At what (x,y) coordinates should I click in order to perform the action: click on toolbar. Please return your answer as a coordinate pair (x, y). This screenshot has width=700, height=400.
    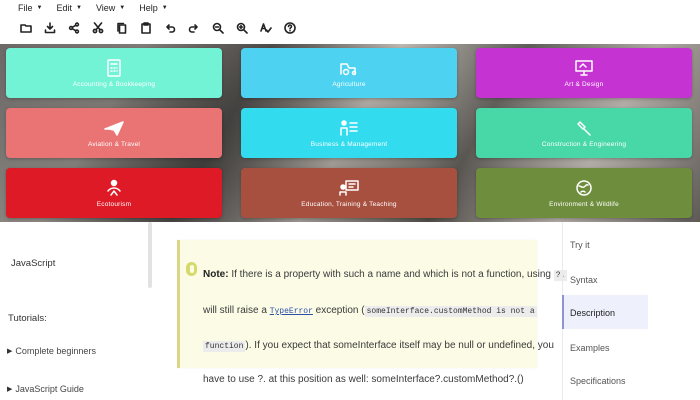
    Looking at the image, I should click on (350, 30).